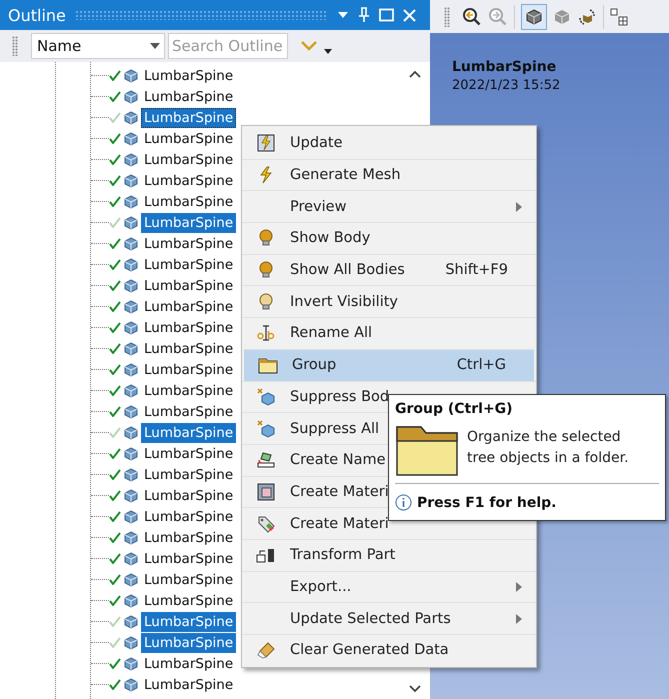  What do you see at coordinates (454, 409) in the screenshot?
I see `tooltip-title: Group (Ctrl+G)` at bounding box center [454, 409].